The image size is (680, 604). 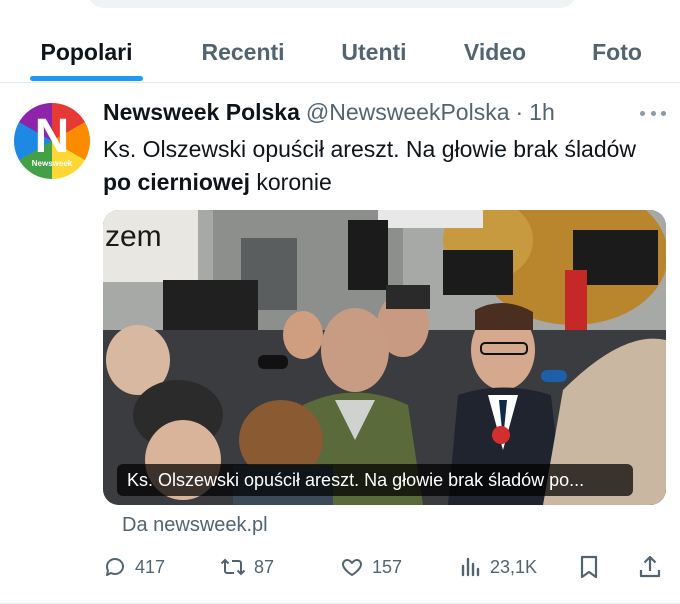 I want to click on repost-icon, so click(x=233, y=567).